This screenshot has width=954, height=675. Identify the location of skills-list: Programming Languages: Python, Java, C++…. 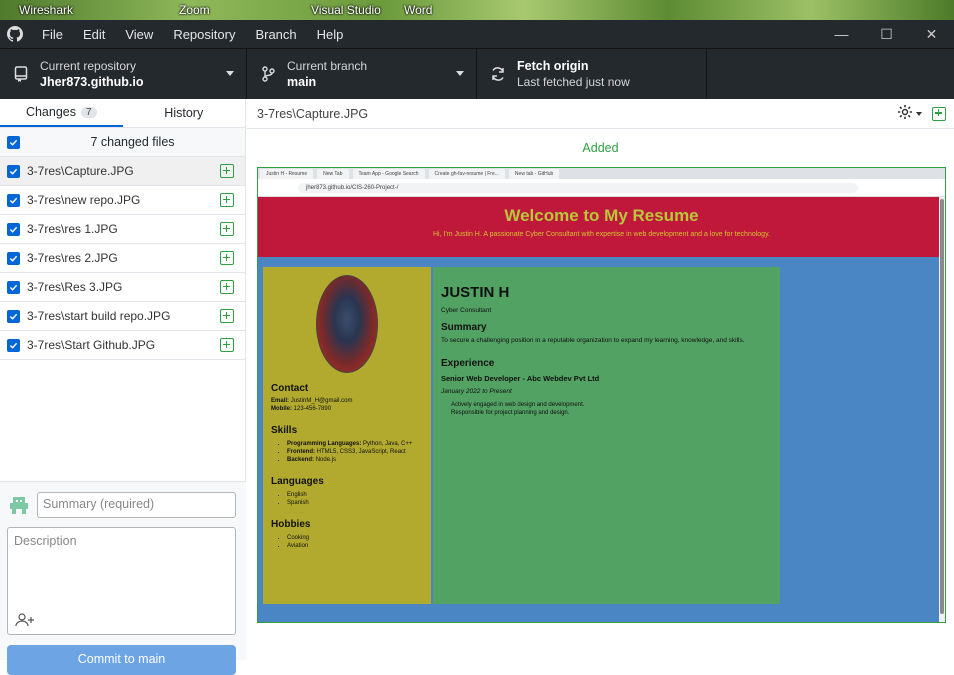
(355, 452).